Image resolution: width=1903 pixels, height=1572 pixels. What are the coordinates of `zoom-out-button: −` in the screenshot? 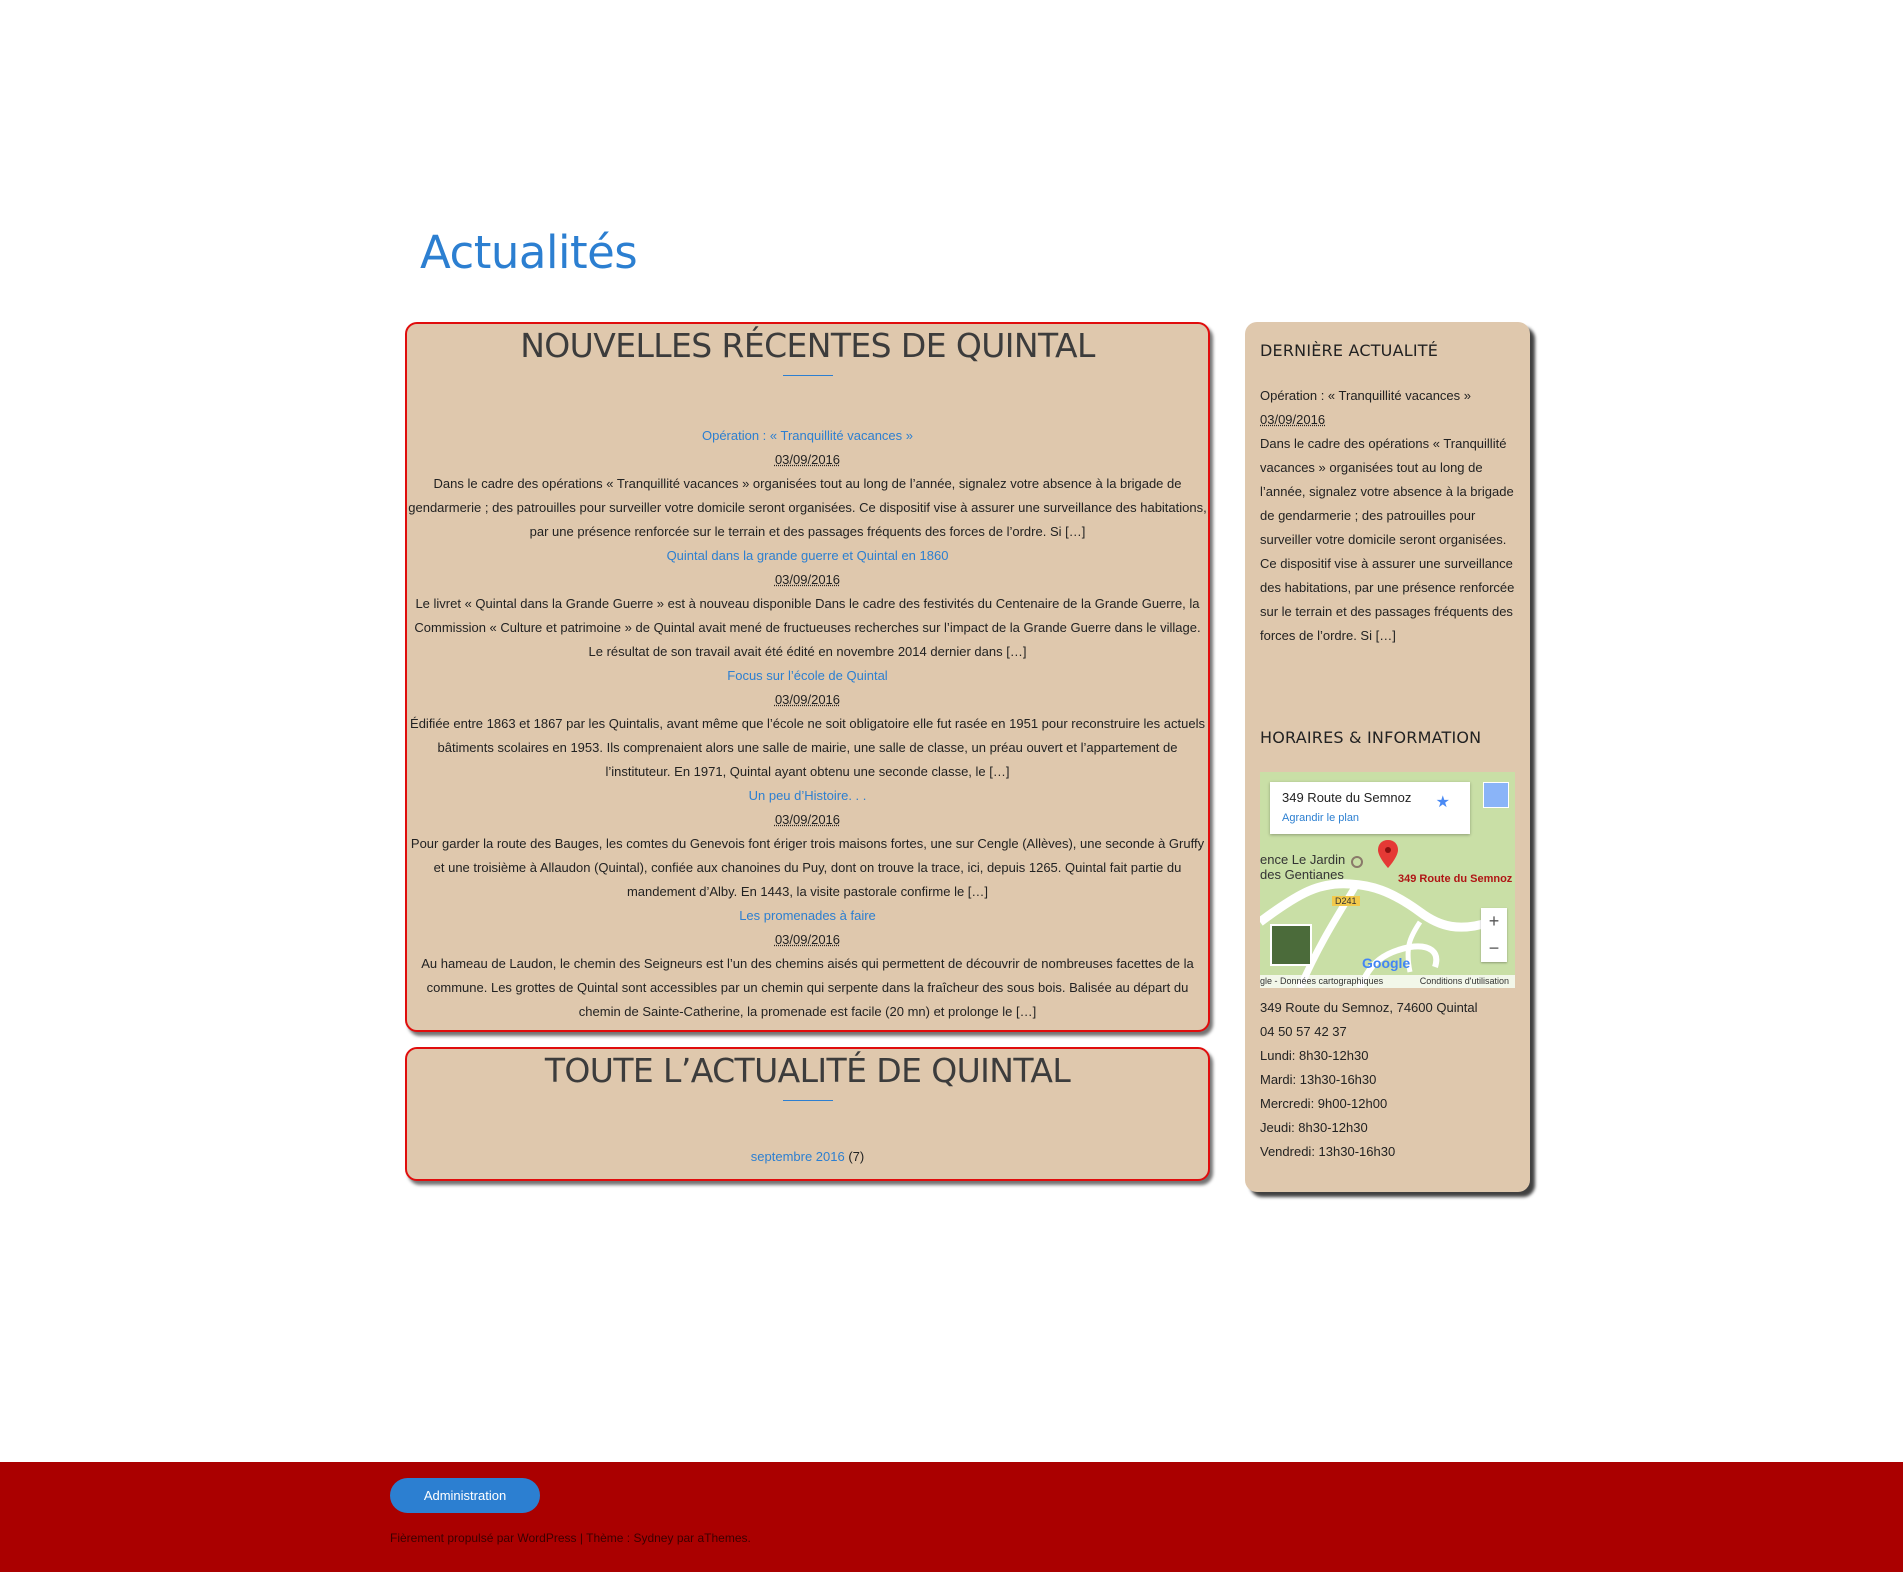 It's located at (1494, 948).